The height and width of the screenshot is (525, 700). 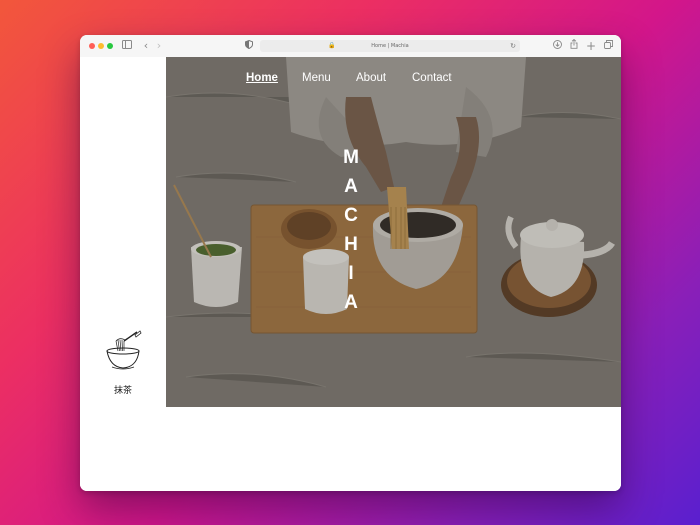 I want to click on address-bar: 🔒 Home | Machia ↻, so click(x=390, y=46).